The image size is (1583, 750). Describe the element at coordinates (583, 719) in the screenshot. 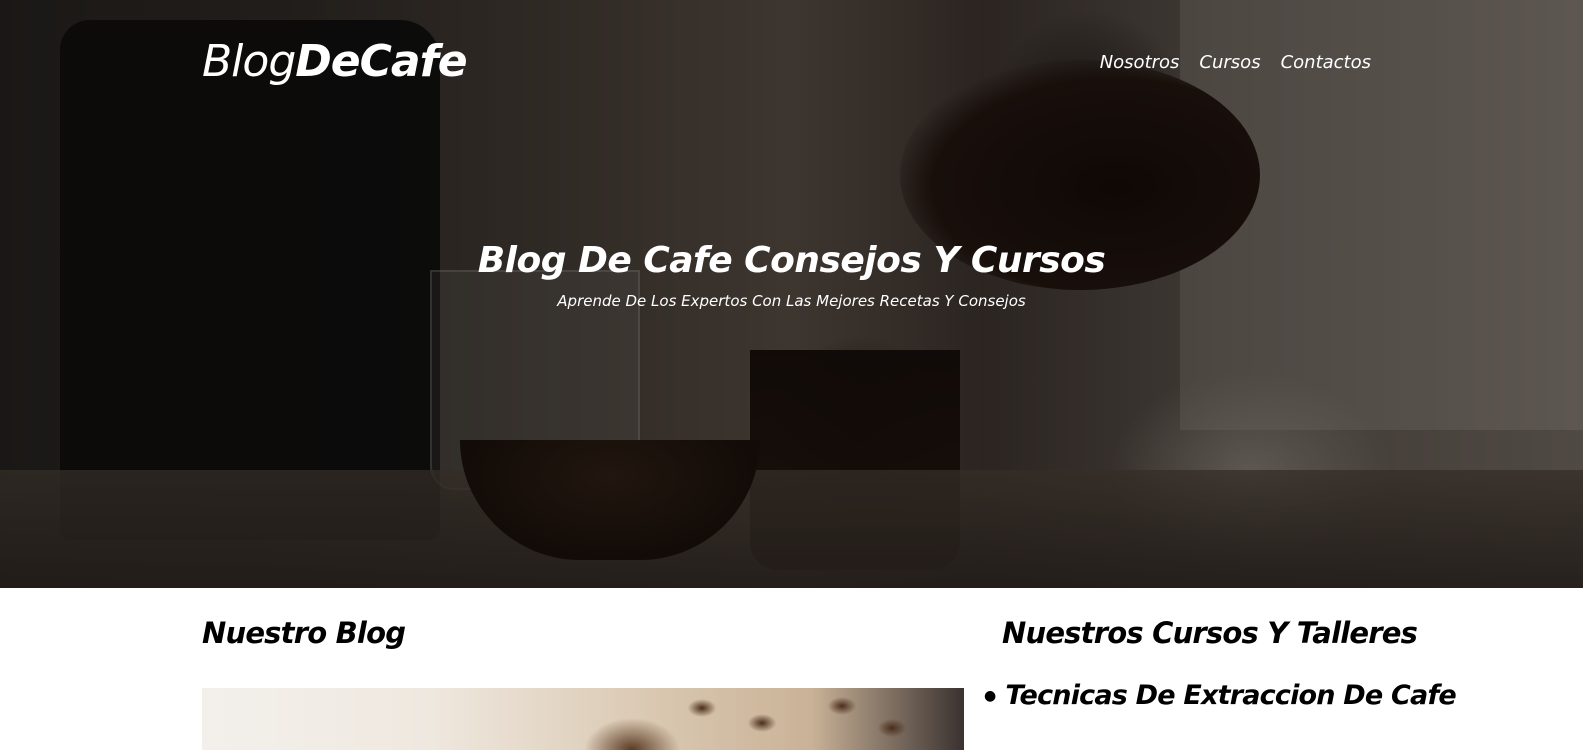

I see `blog-entry-image` at that location.